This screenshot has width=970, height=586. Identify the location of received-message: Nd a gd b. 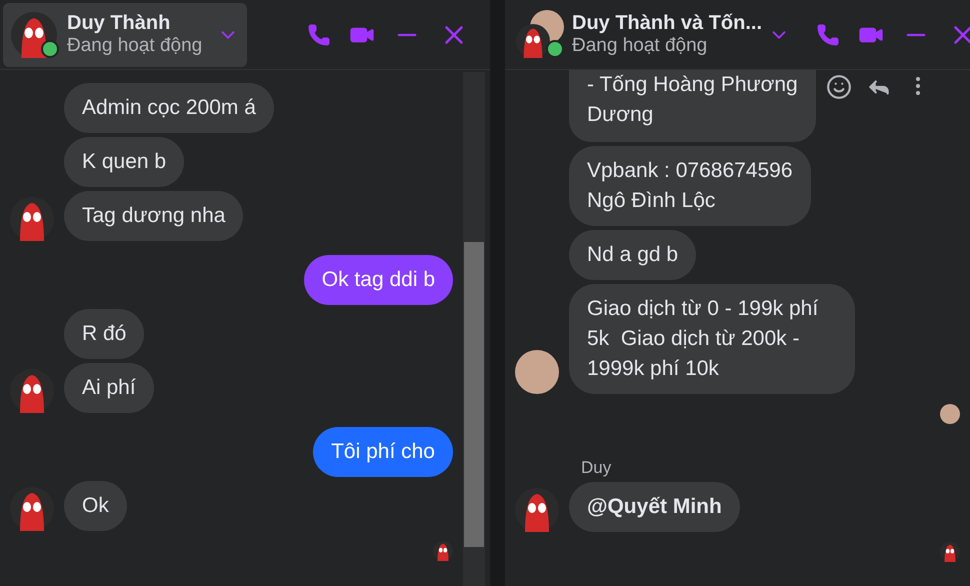
(632, 255).